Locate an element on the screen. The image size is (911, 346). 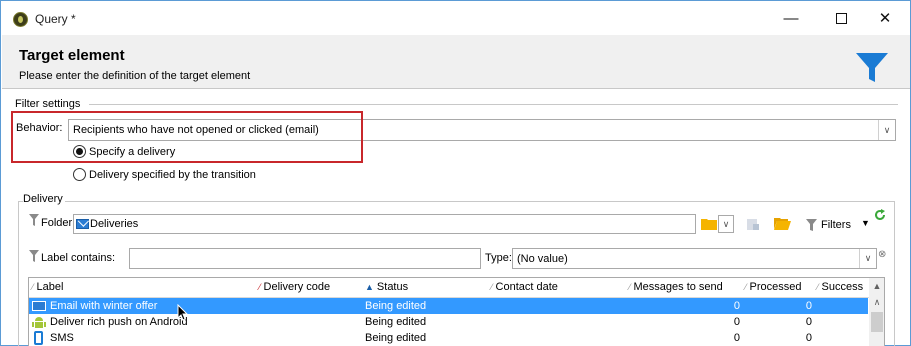
filters-funnel-icon is located at coordinates (811, 225).